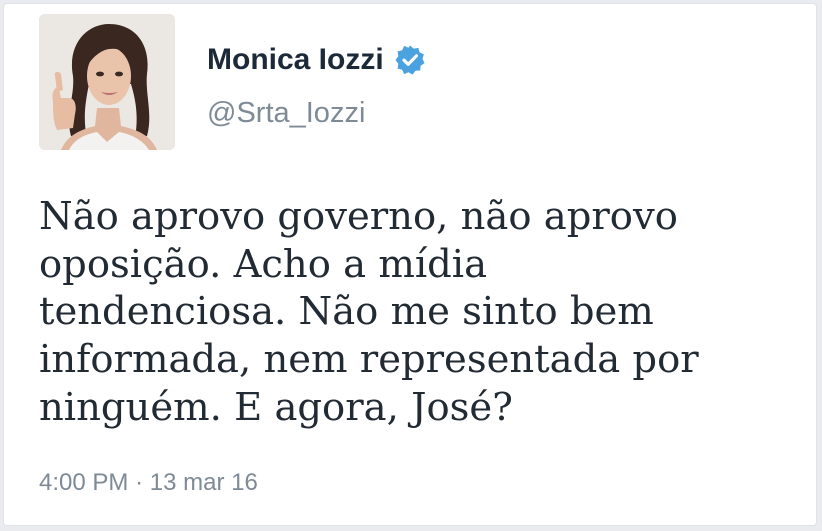  I want to click on tweet-text-line: ninguém. E agora, José?, so click(276, 407).